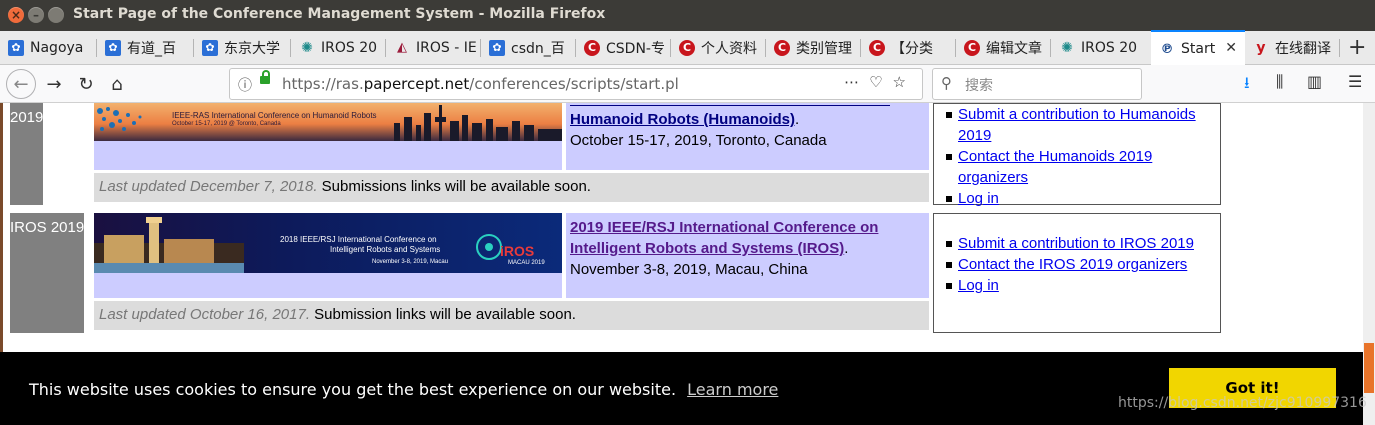 This screenshot has width=1375, height=425. Describe the element at coordinates (47, 273) in the screenshot. I see `conference-name-iros: IROS 2019` at that location.